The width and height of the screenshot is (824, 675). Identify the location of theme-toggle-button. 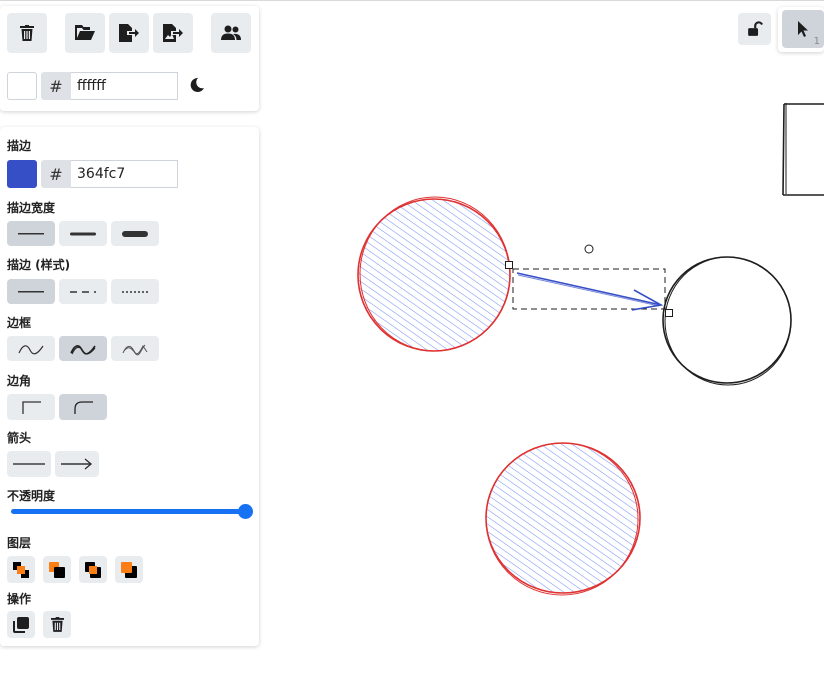
(198, 86).